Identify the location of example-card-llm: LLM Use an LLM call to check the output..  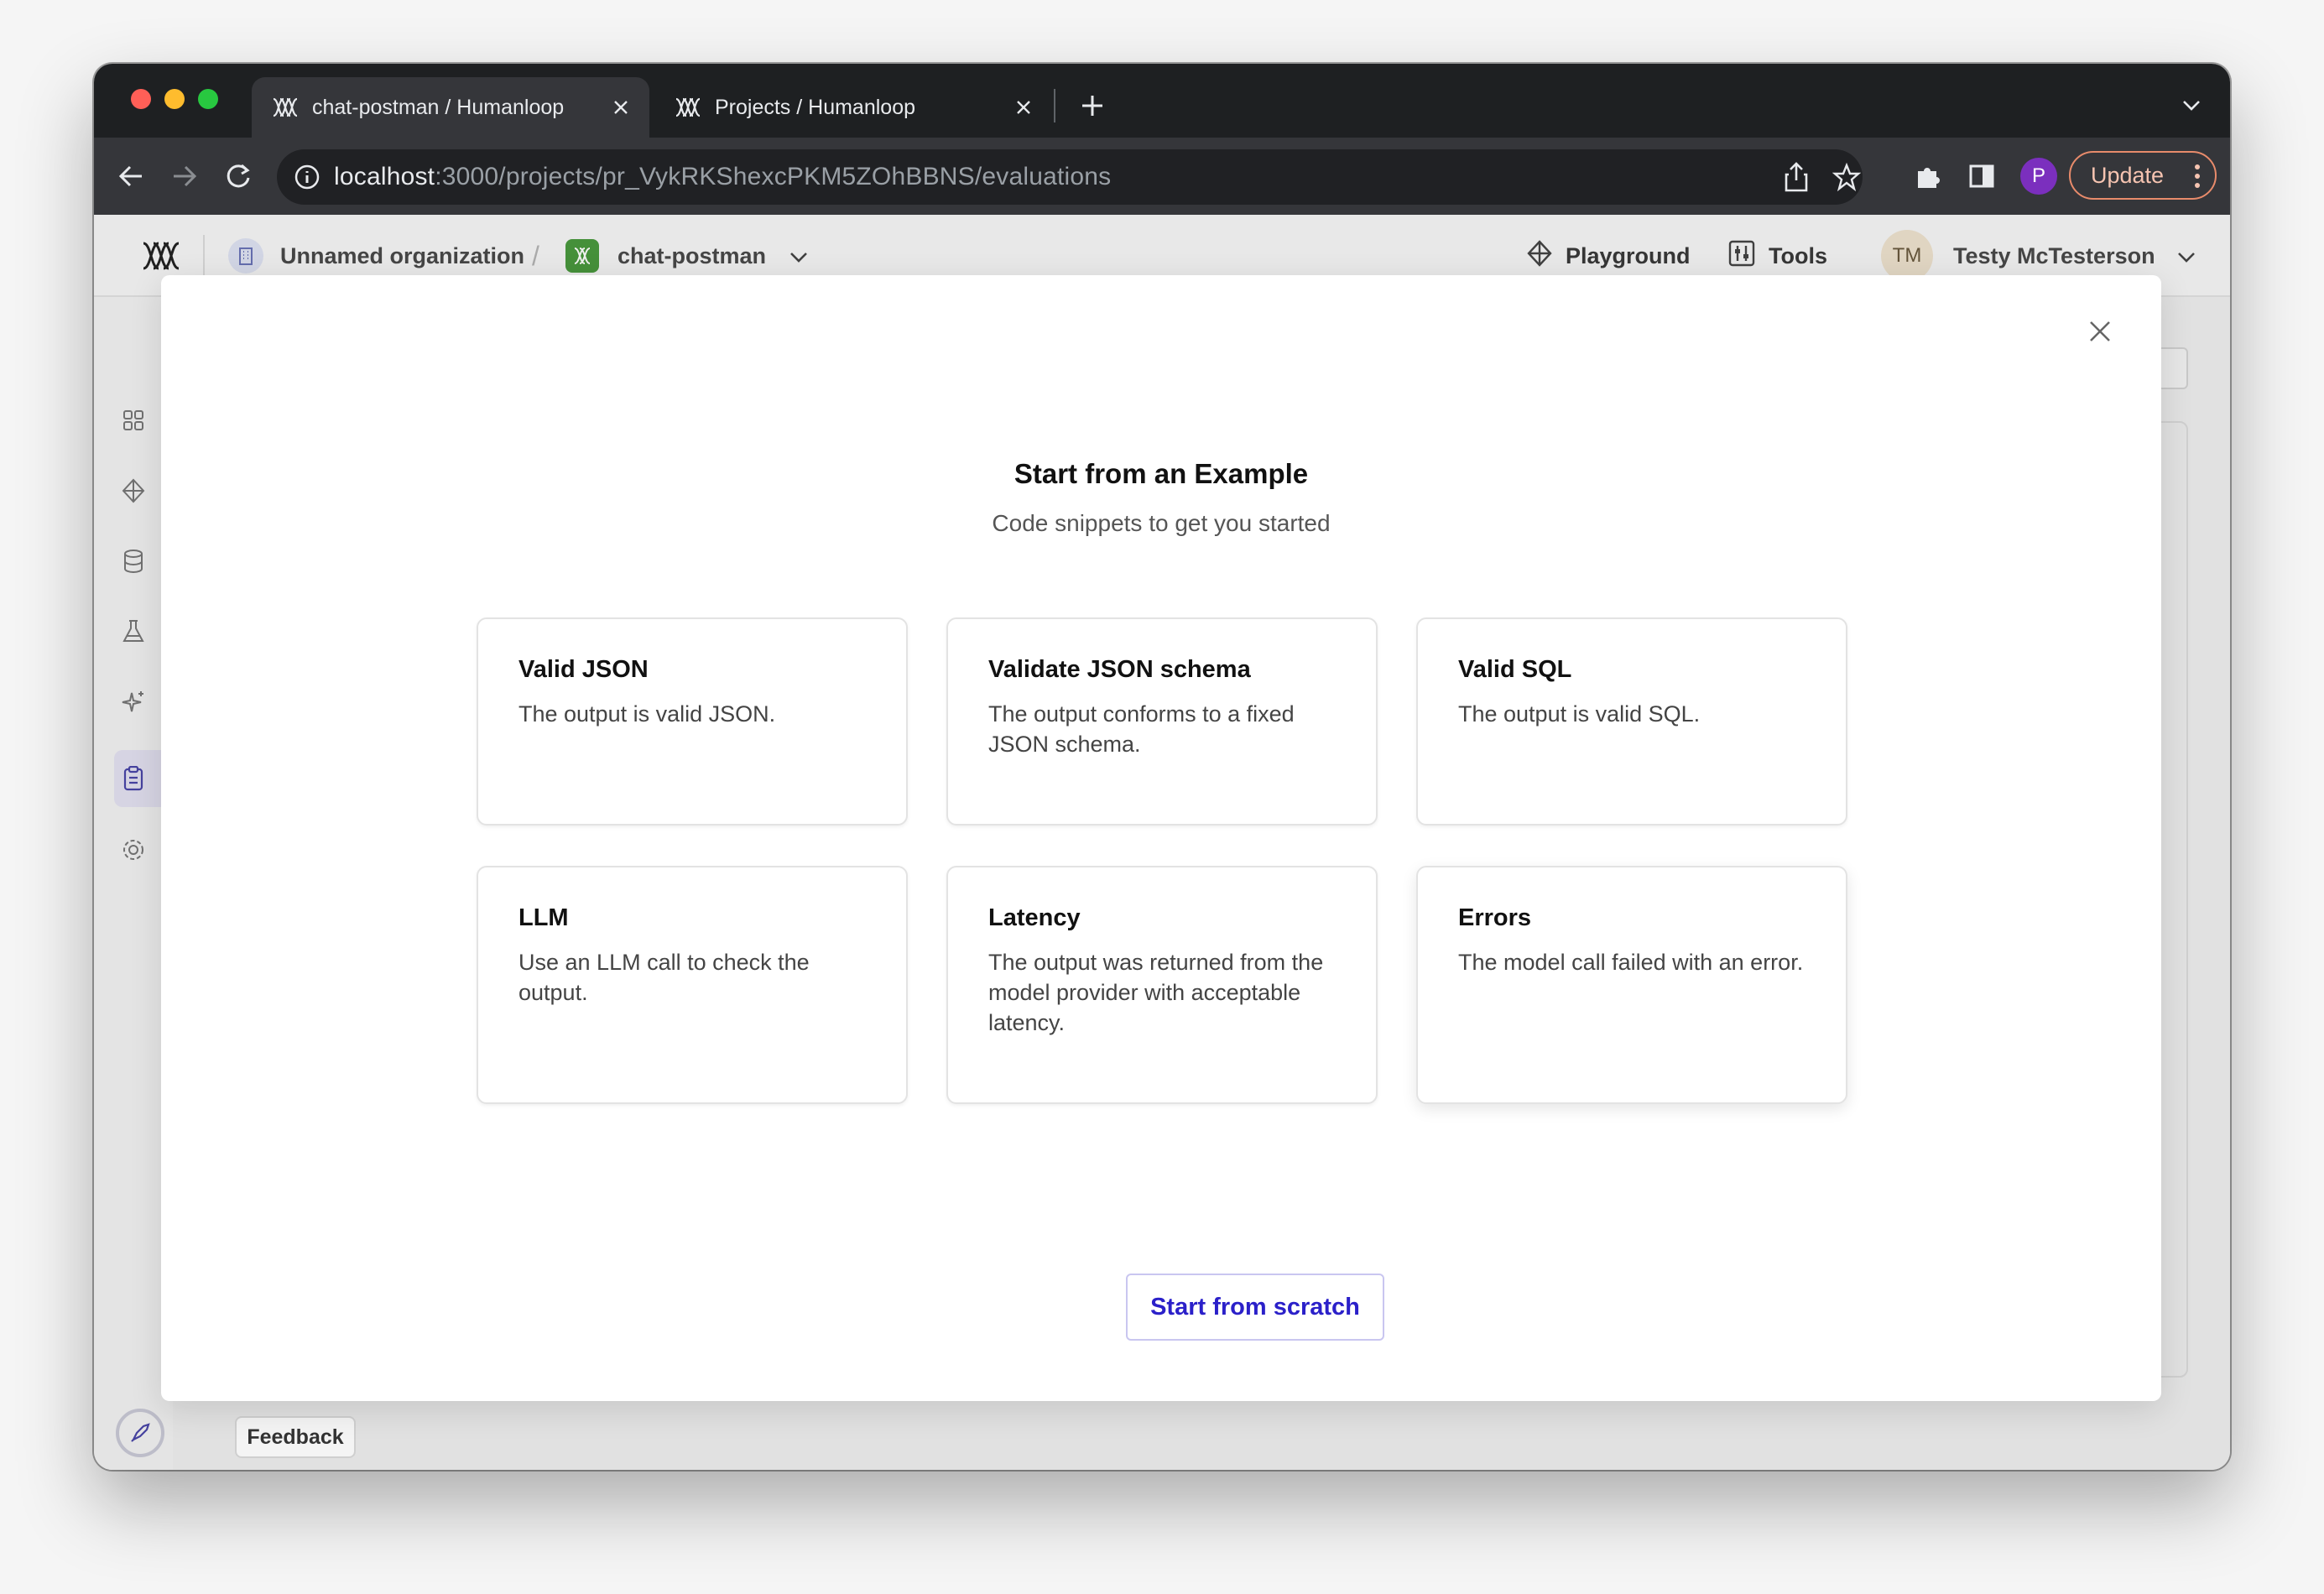
(692, 985).